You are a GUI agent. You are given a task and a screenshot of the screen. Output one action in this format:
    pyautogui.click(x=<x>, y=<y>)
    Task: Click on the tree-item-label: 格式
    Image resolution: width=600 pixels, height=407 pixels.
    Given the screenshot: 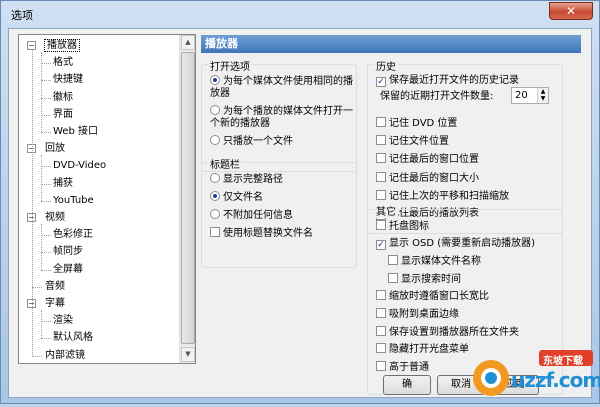 What is the action you would take?
    pyautogui.click(x=63, y=63)
    